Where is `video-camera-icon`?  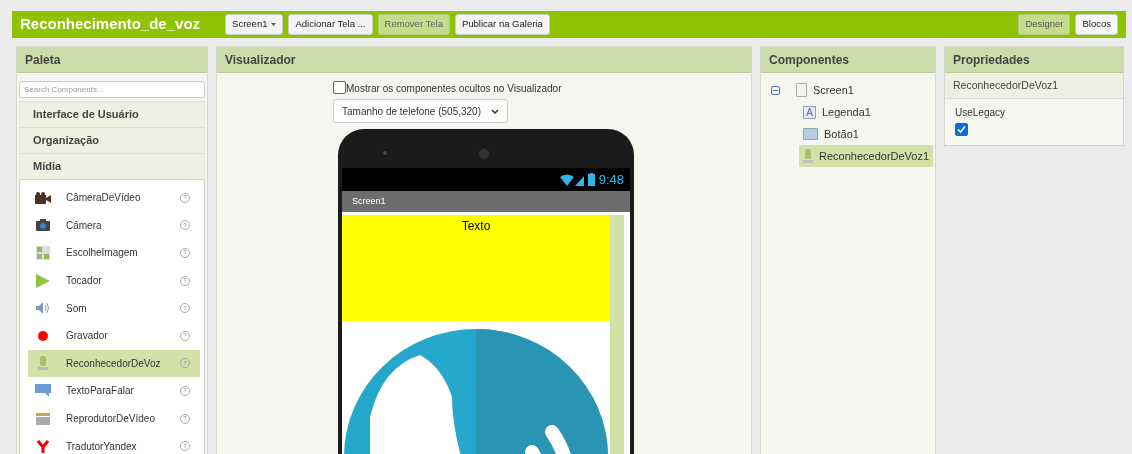 video-camera-icon is located at coordinates (43, 197).